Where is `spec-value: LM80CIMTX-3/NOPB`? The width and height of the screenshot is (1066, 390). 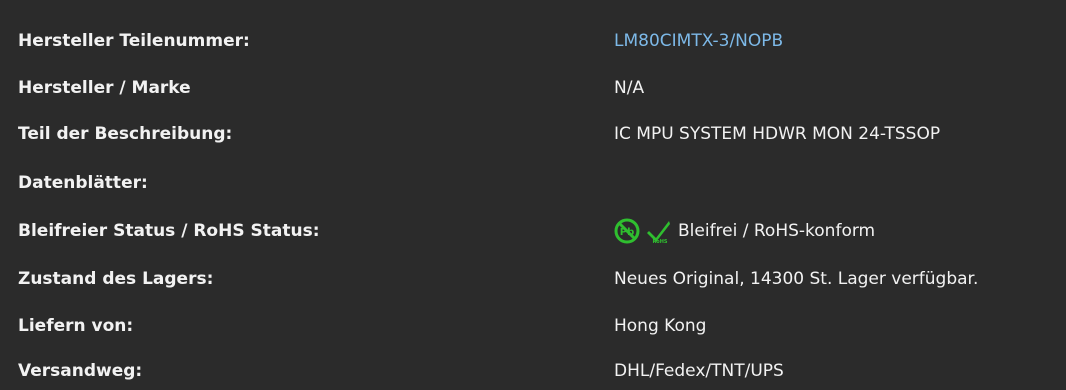
spec-value: LM80CIMTX-3/NOPB is located at coordinates (698, 41).